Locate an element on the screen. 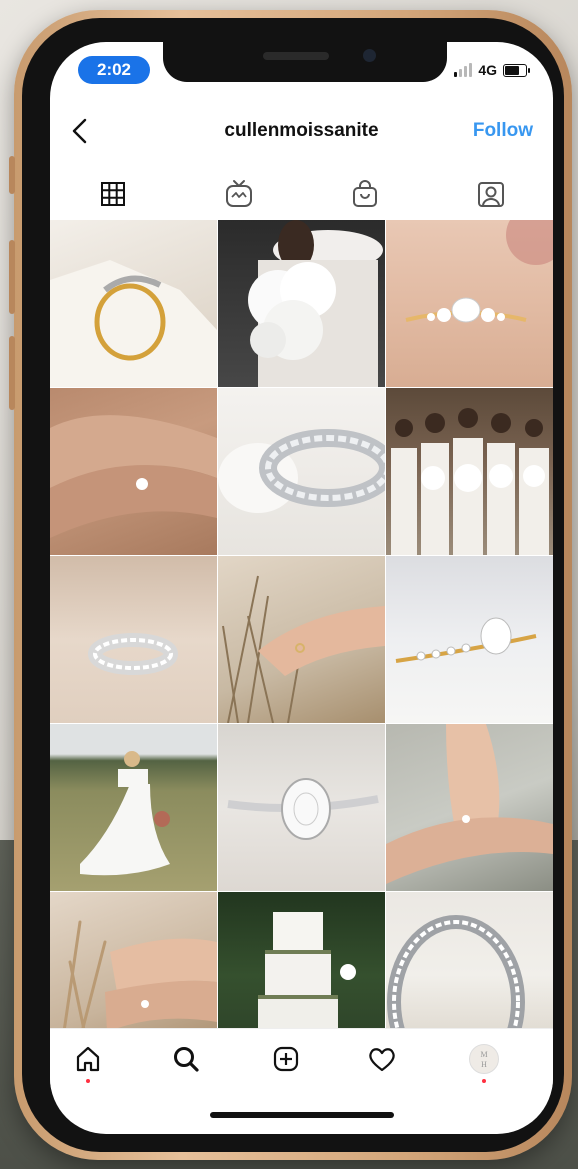  search-icon is located at coordinates (186, 1059).